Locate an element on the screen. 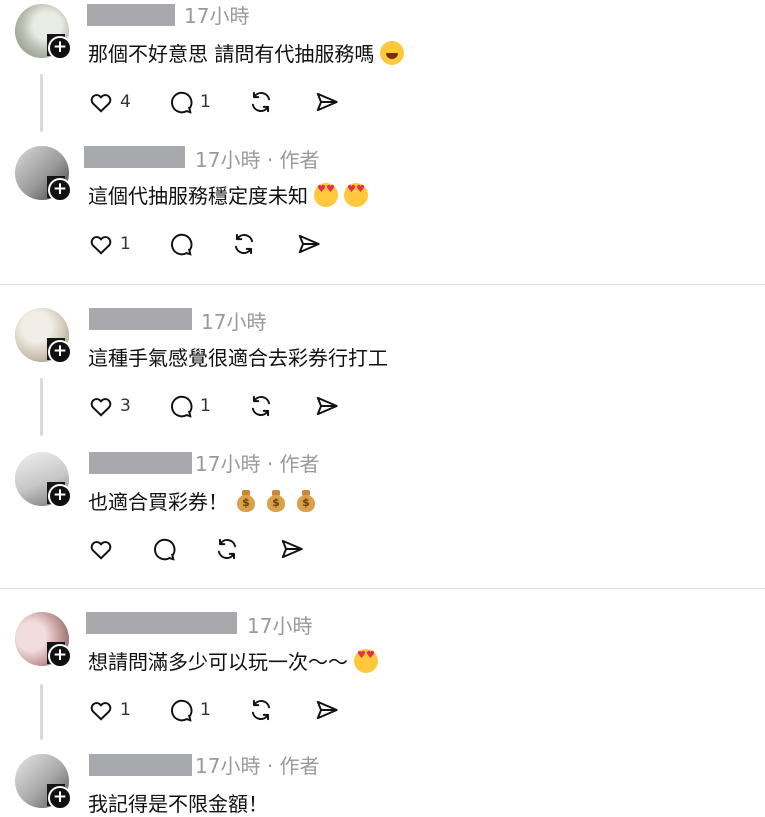 This screenshot has width=765, height=817. like-button: 3 is located at coordinates (109, 406).